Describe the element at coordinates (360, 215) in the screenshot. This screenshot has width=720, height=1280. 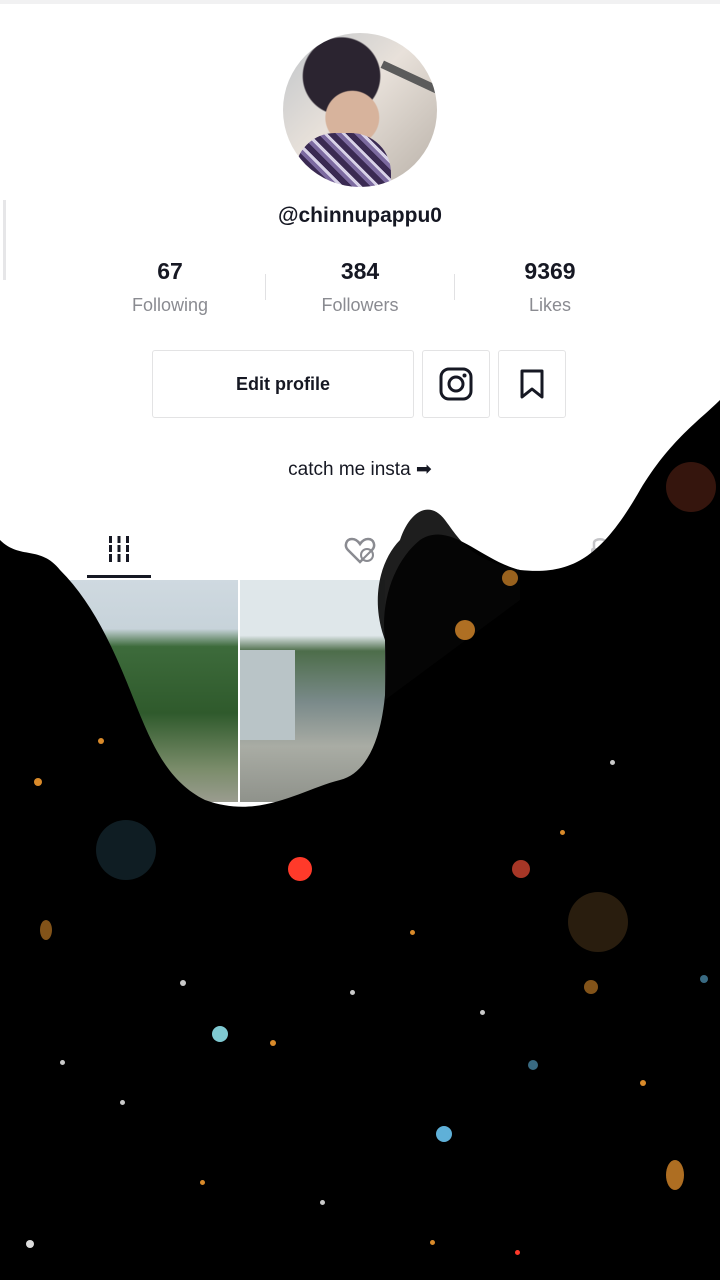
I see `username: @chinnupappu0` at that location.